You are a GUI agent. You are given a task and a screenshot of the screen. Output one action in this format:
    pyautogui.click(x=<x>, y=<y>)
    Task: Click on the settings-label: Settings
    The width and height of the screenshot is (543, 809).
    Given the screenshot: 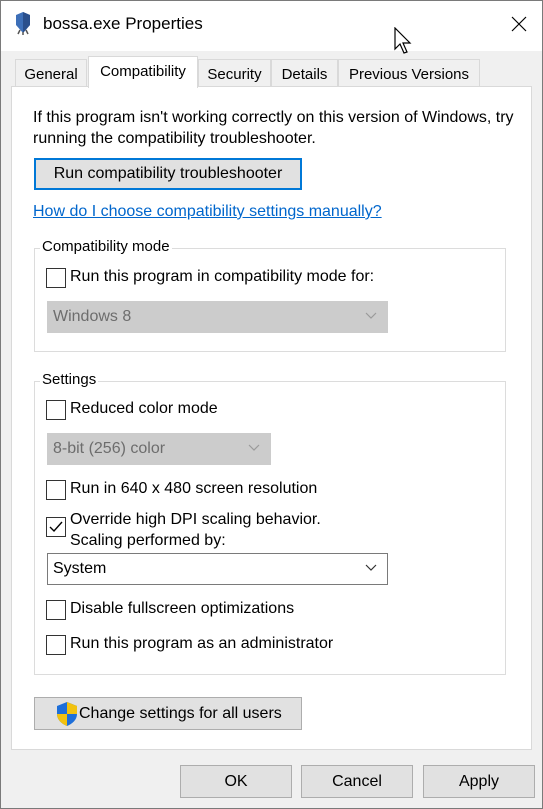 What is the action you would take?
    pyautogui.click(x=69, y=379)
    